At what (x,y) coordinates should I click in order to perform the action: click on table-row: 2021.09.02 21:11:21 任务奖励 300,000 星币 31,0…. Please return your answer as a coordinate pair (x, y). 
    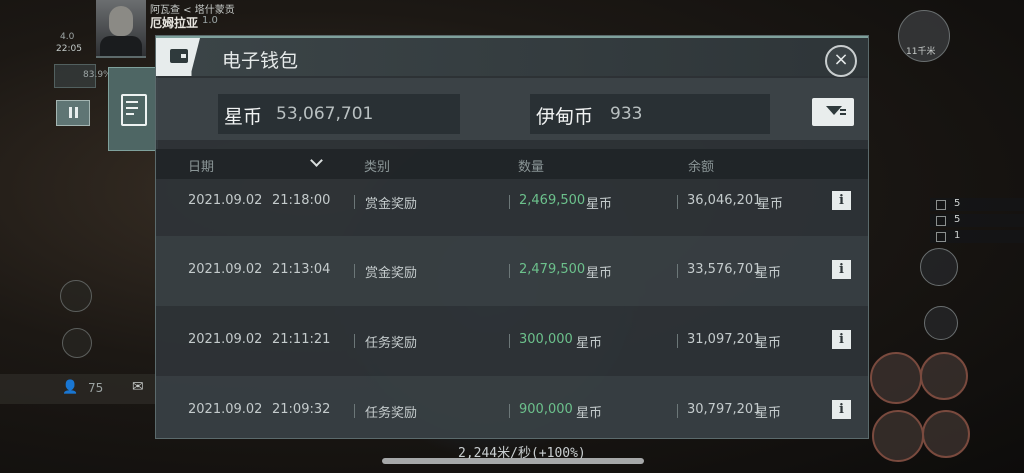
    Looking at the image, I should click on (512, 341).